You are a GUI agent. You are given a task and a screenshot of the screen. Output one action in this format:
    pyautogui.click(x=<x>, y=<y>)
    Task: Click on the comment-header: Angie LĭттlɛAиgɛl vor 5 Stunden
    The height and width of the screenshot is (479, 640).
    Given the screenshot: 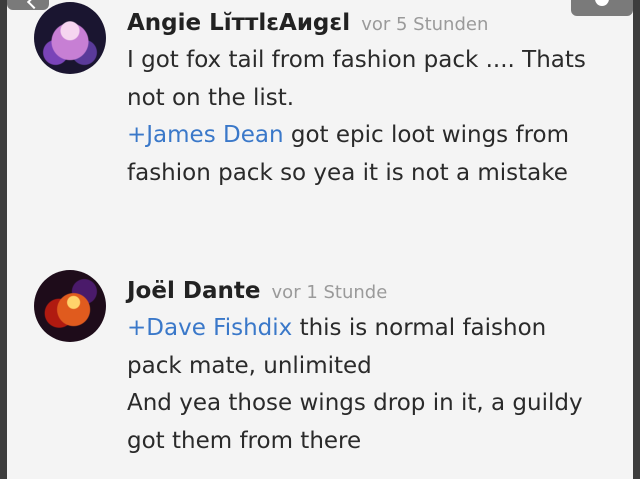 What is the action you would take?
    pyautogui.click(x=307, y=23)
    